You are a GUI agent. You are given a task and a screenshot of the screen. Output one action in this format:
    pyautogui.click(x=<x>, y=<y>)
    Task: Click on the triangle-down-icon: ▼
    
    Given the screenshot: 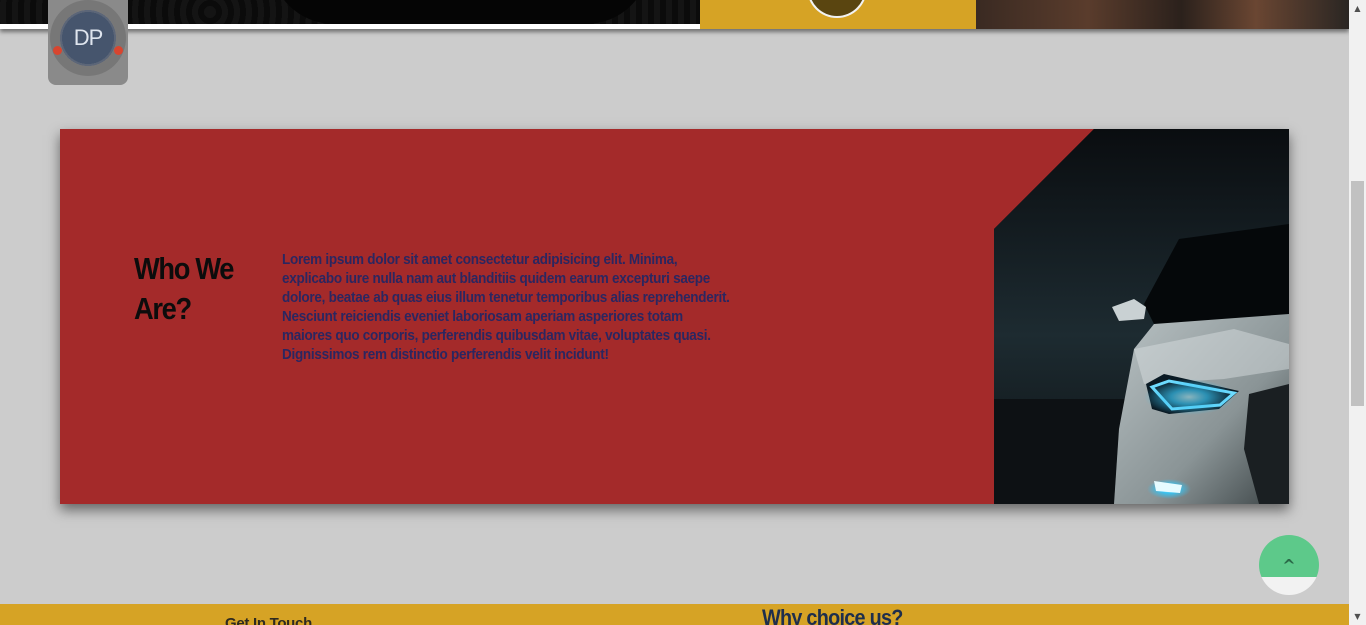 What is the action you would take?
    pyautogui.click(x=1357, y=616)
    